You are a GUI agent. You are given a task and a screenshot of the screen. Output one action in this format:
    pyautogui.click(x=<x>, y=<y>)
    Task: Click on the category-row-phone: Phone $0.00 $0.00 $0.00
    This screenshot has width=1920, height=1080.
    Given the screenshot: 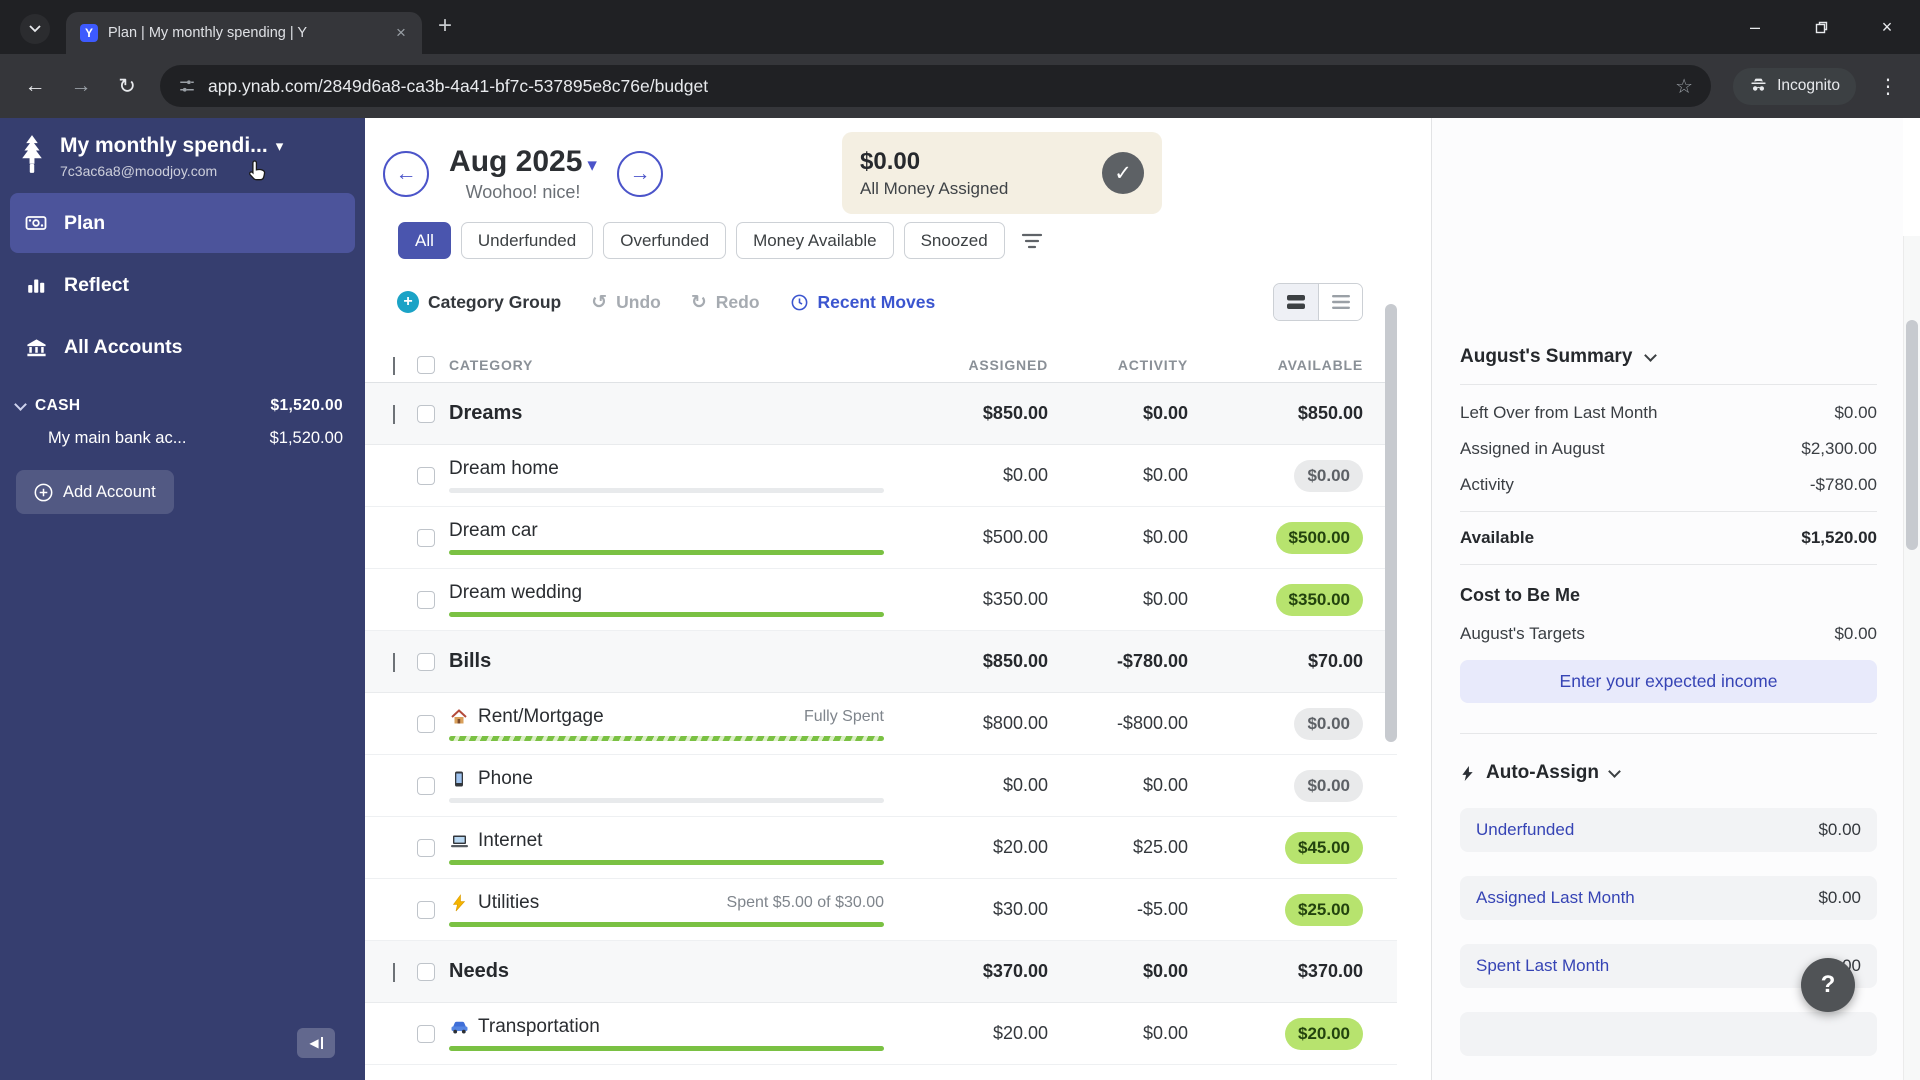 What is the action you would take?
    pyautogui.click(x=881, y=786)
    